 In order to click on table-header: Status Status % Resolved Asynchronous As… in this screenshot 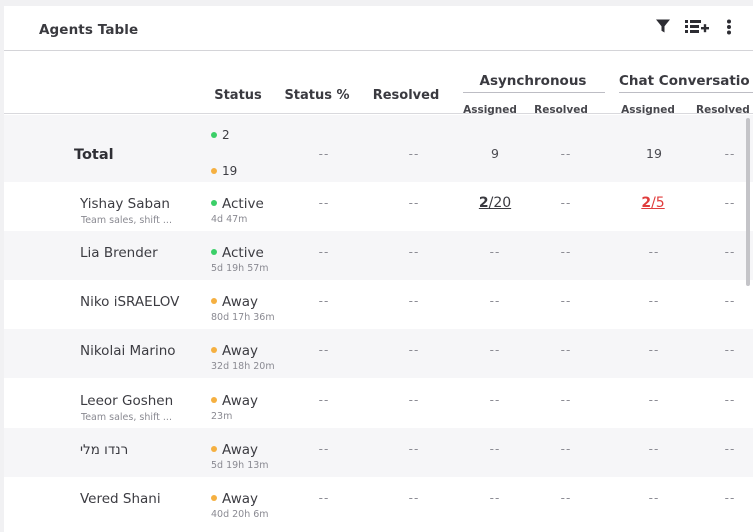, I will do `click(378, 84)`.